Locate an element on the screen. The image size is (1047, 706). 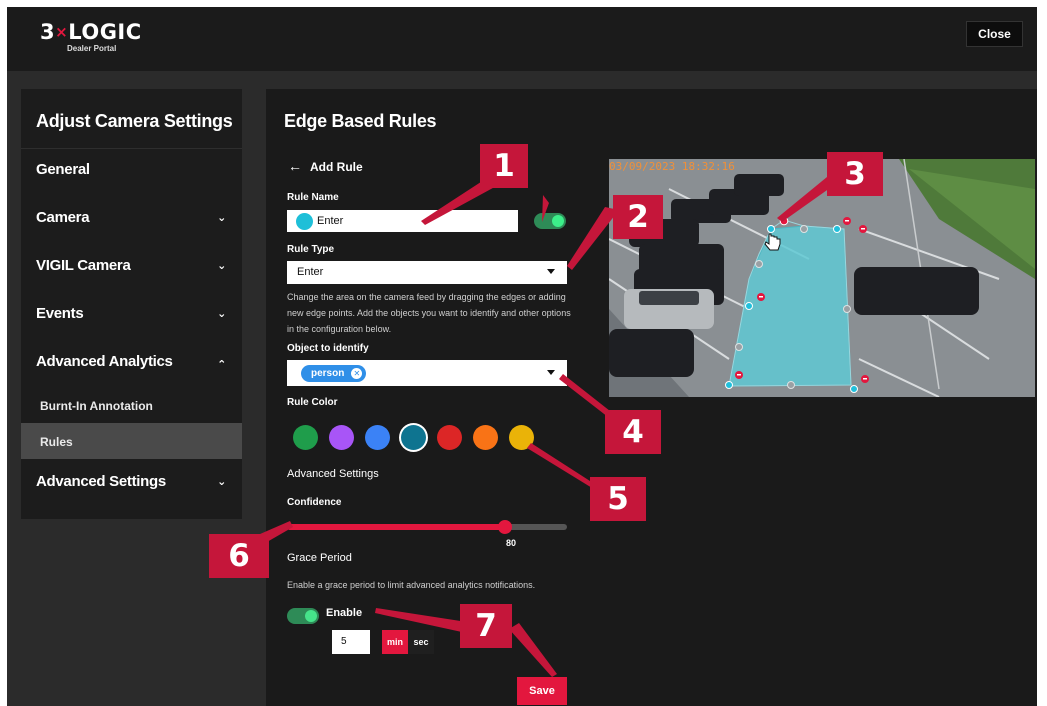
callout-4: 4 is located at coordinates (633, 432).